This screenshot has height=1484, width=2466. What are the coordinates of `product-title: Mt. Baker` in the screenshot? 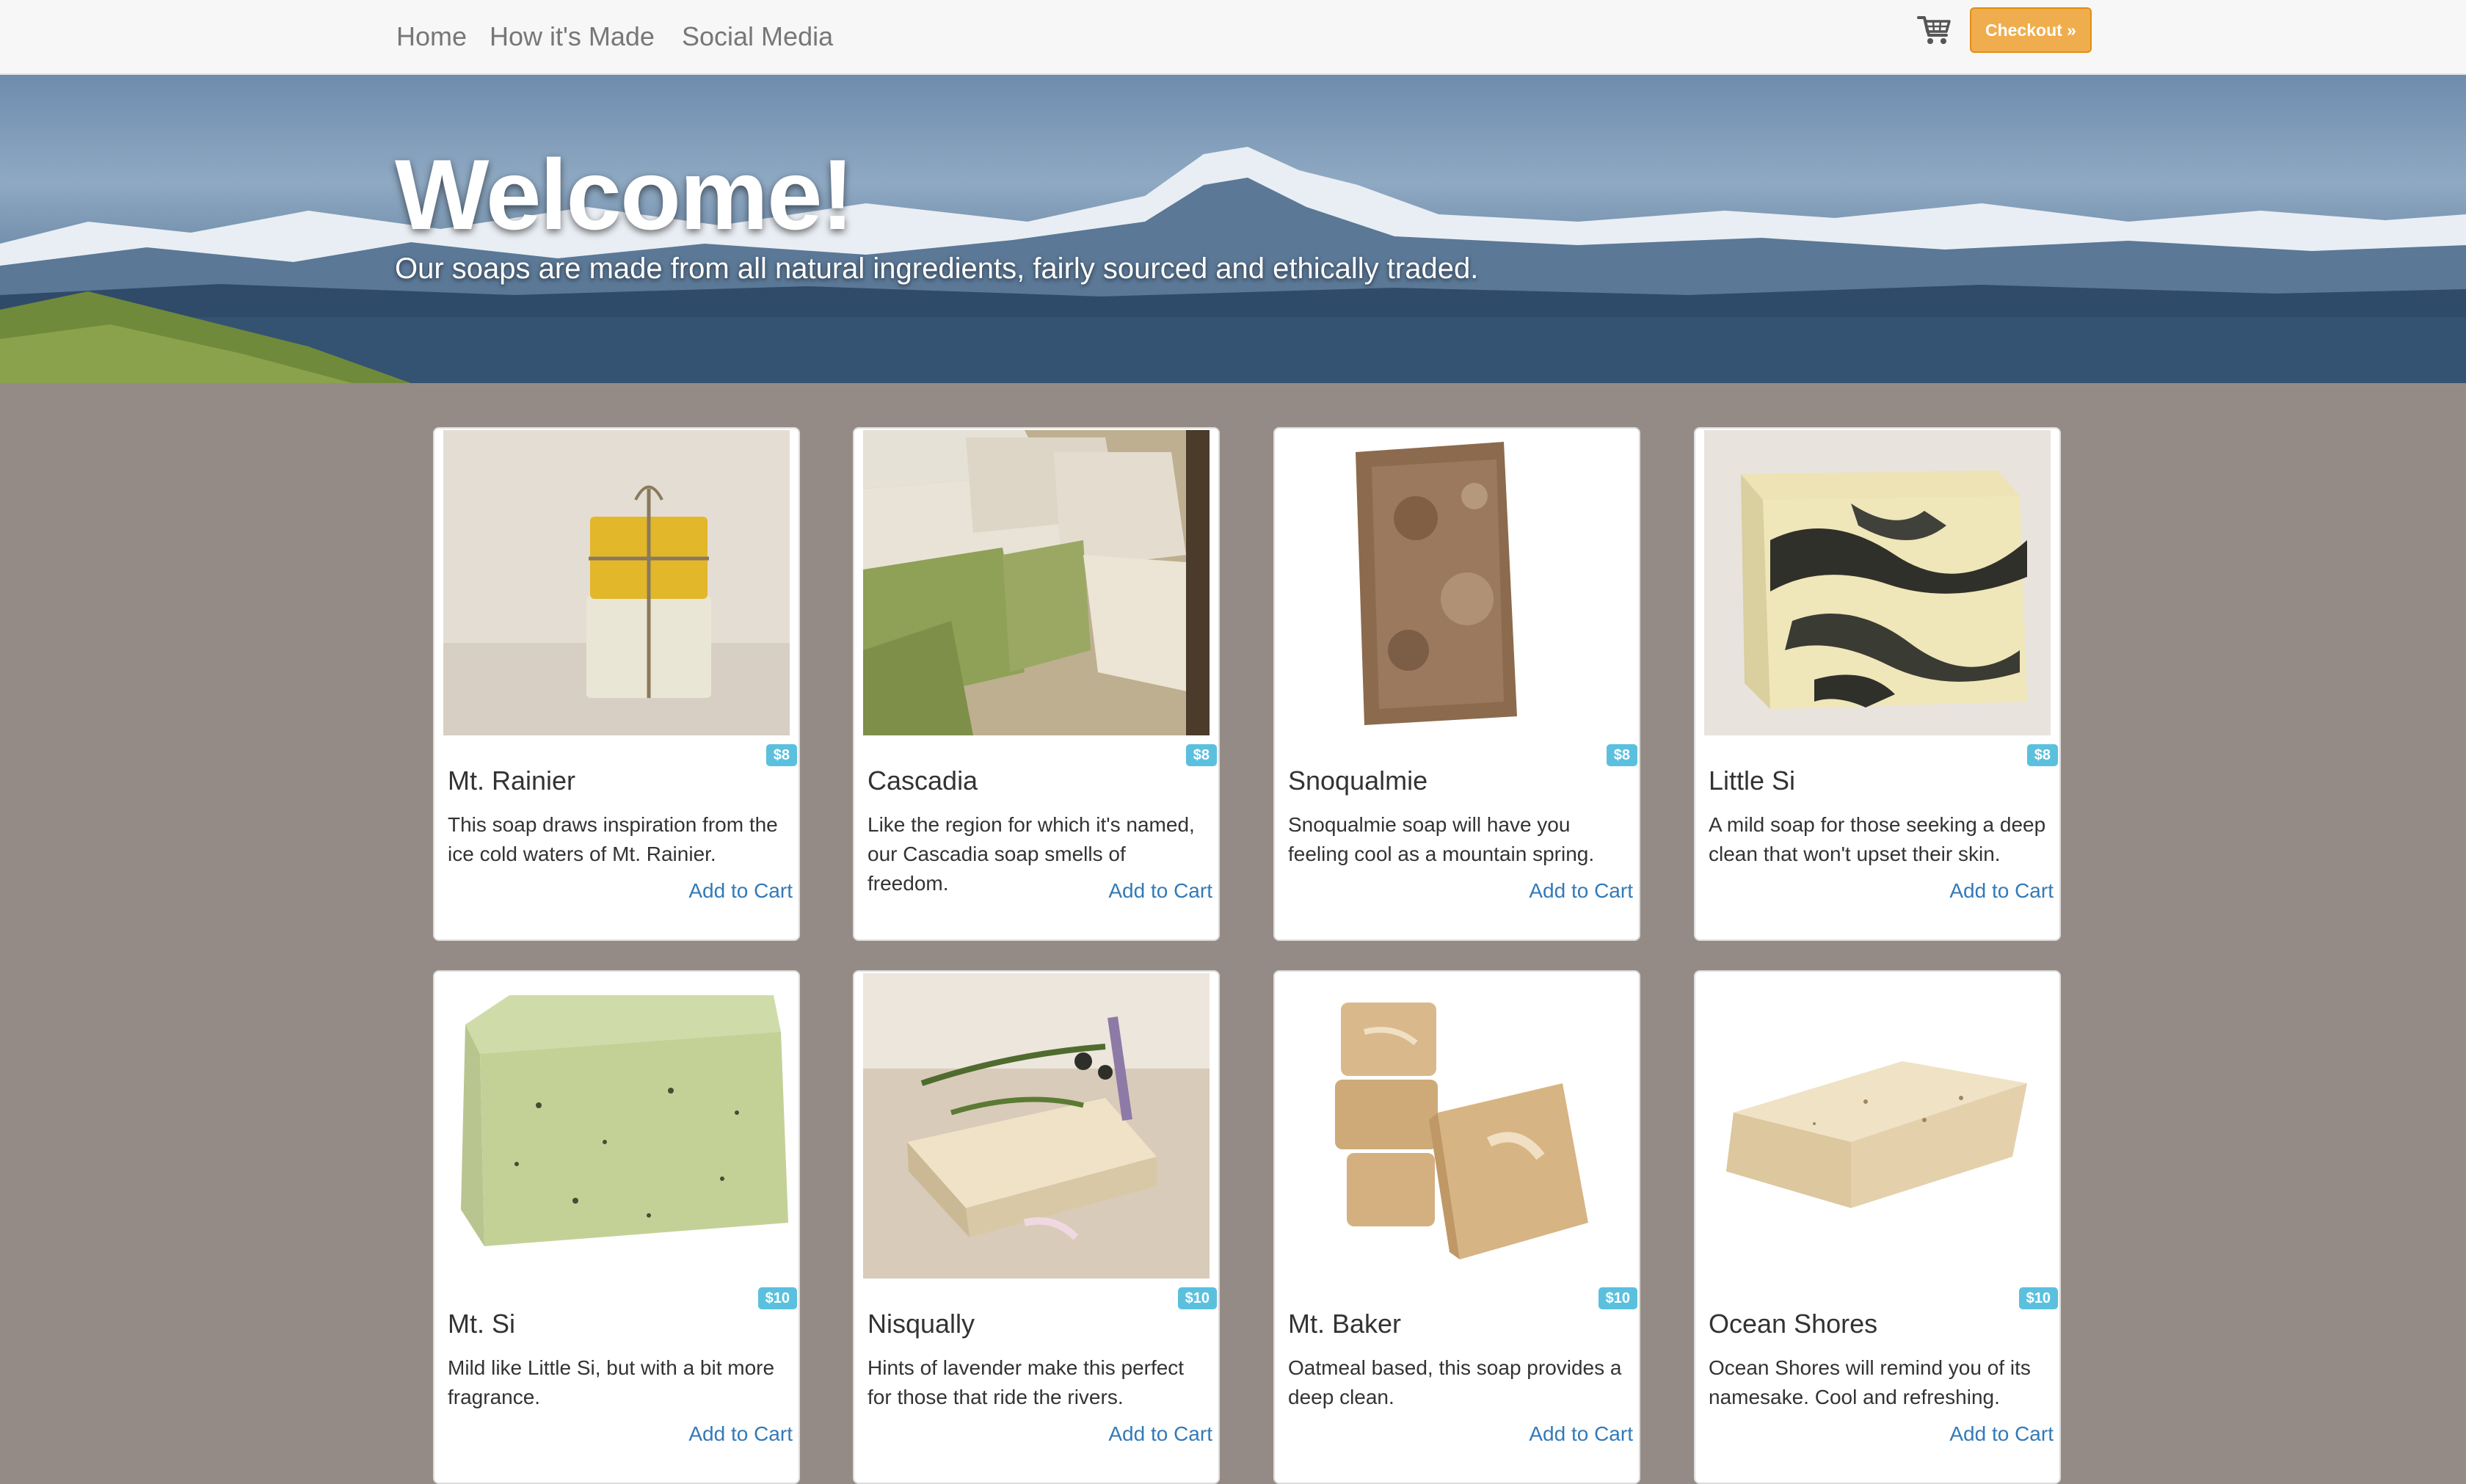 It's located at (1345, 1324).